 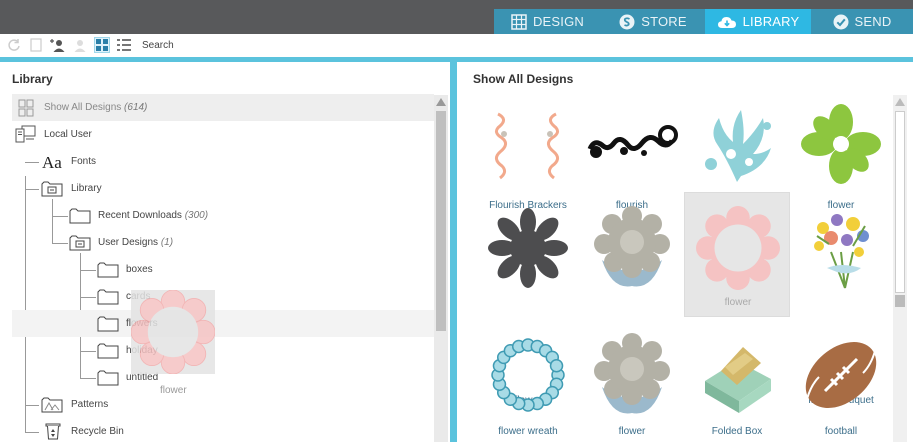 I want to click on tree-item-untitled: untitled, so click(x=223, y=377).